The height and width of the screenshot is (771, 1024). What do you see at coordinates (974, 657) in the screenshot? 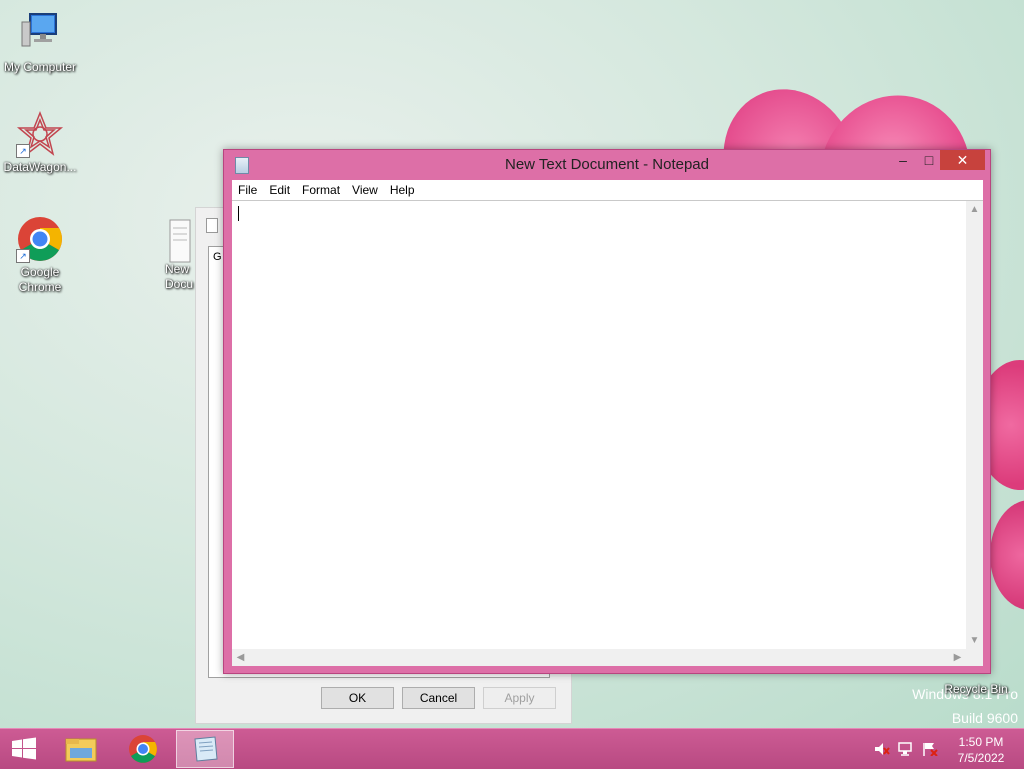
I see `size-grip` at bounding box center [974, 657].